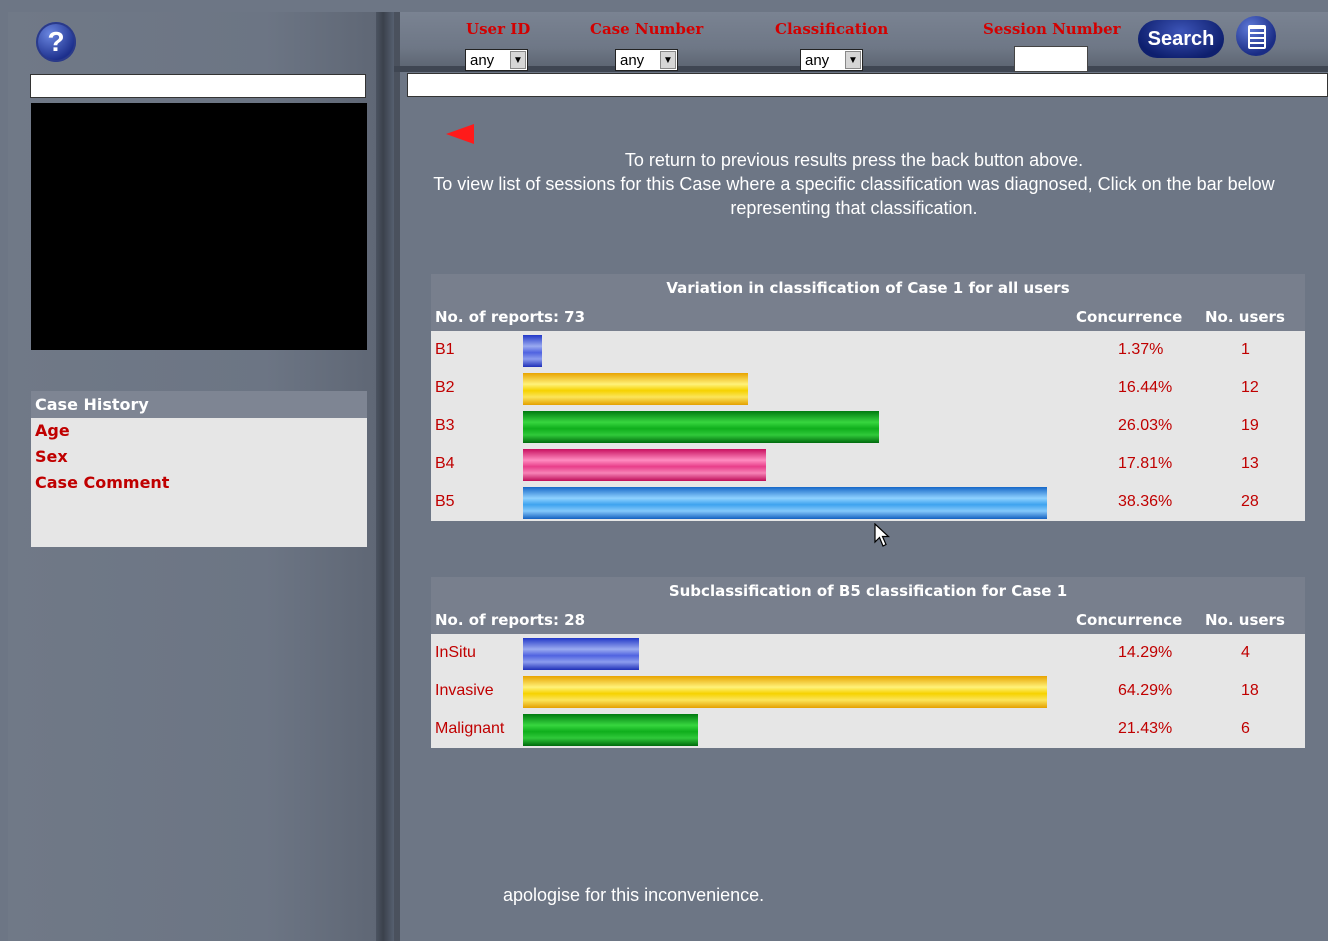  Describe the element at coordinates (647, 29) in the screenshot. I see `case-number-label: Case Number` at that location.